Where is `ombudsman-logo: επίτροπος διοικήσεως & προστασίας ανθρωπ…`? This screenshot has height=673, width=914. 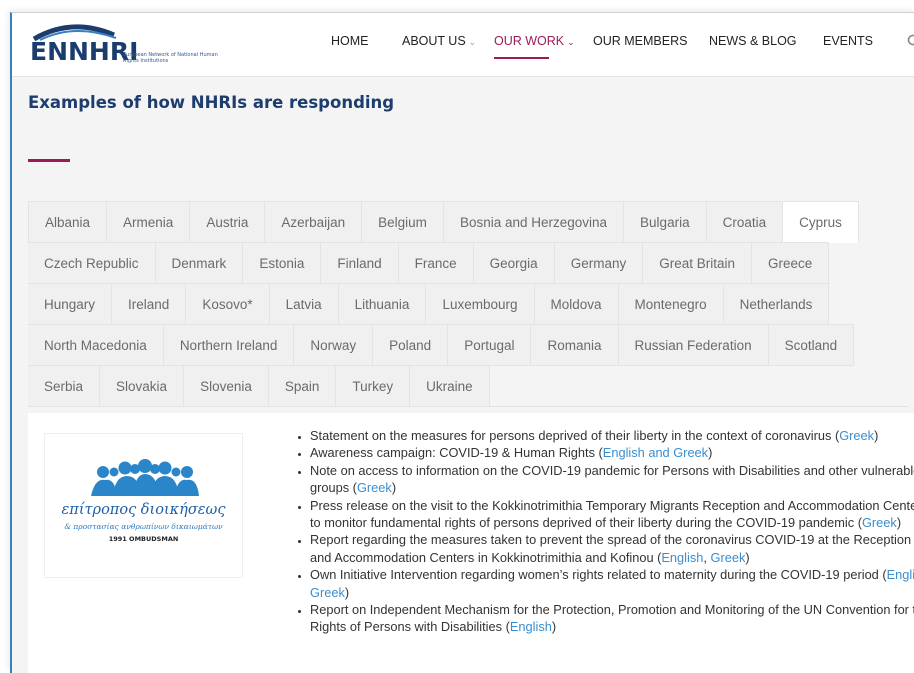 ombudsman-logo: επίτροπος διοικήσεως & προστασίας ανθρωπ… is located at coordinates (143, 505).